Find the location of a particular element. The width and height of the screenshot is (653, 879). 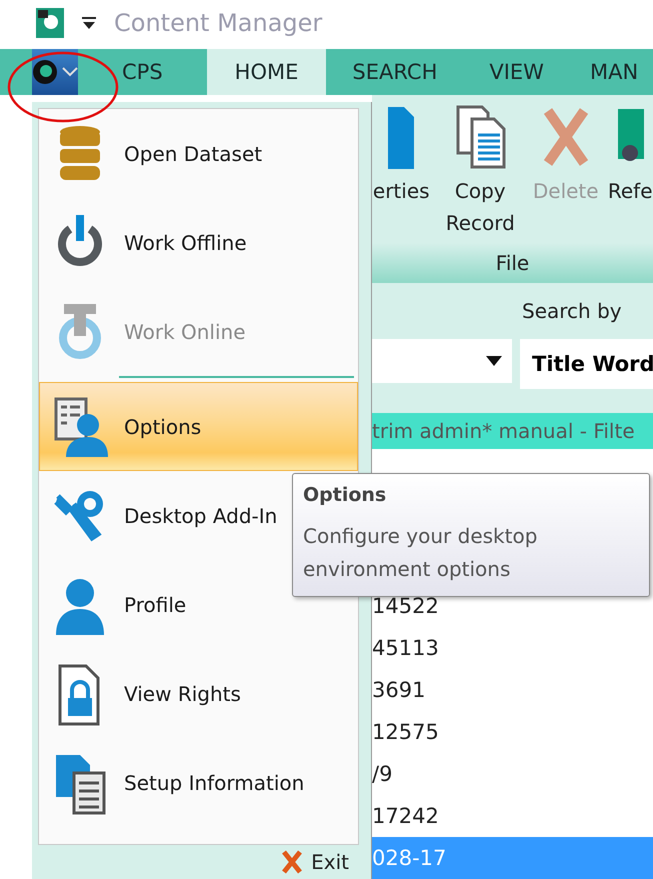

search-by-label: Search by is located at coordinates (572, 311).